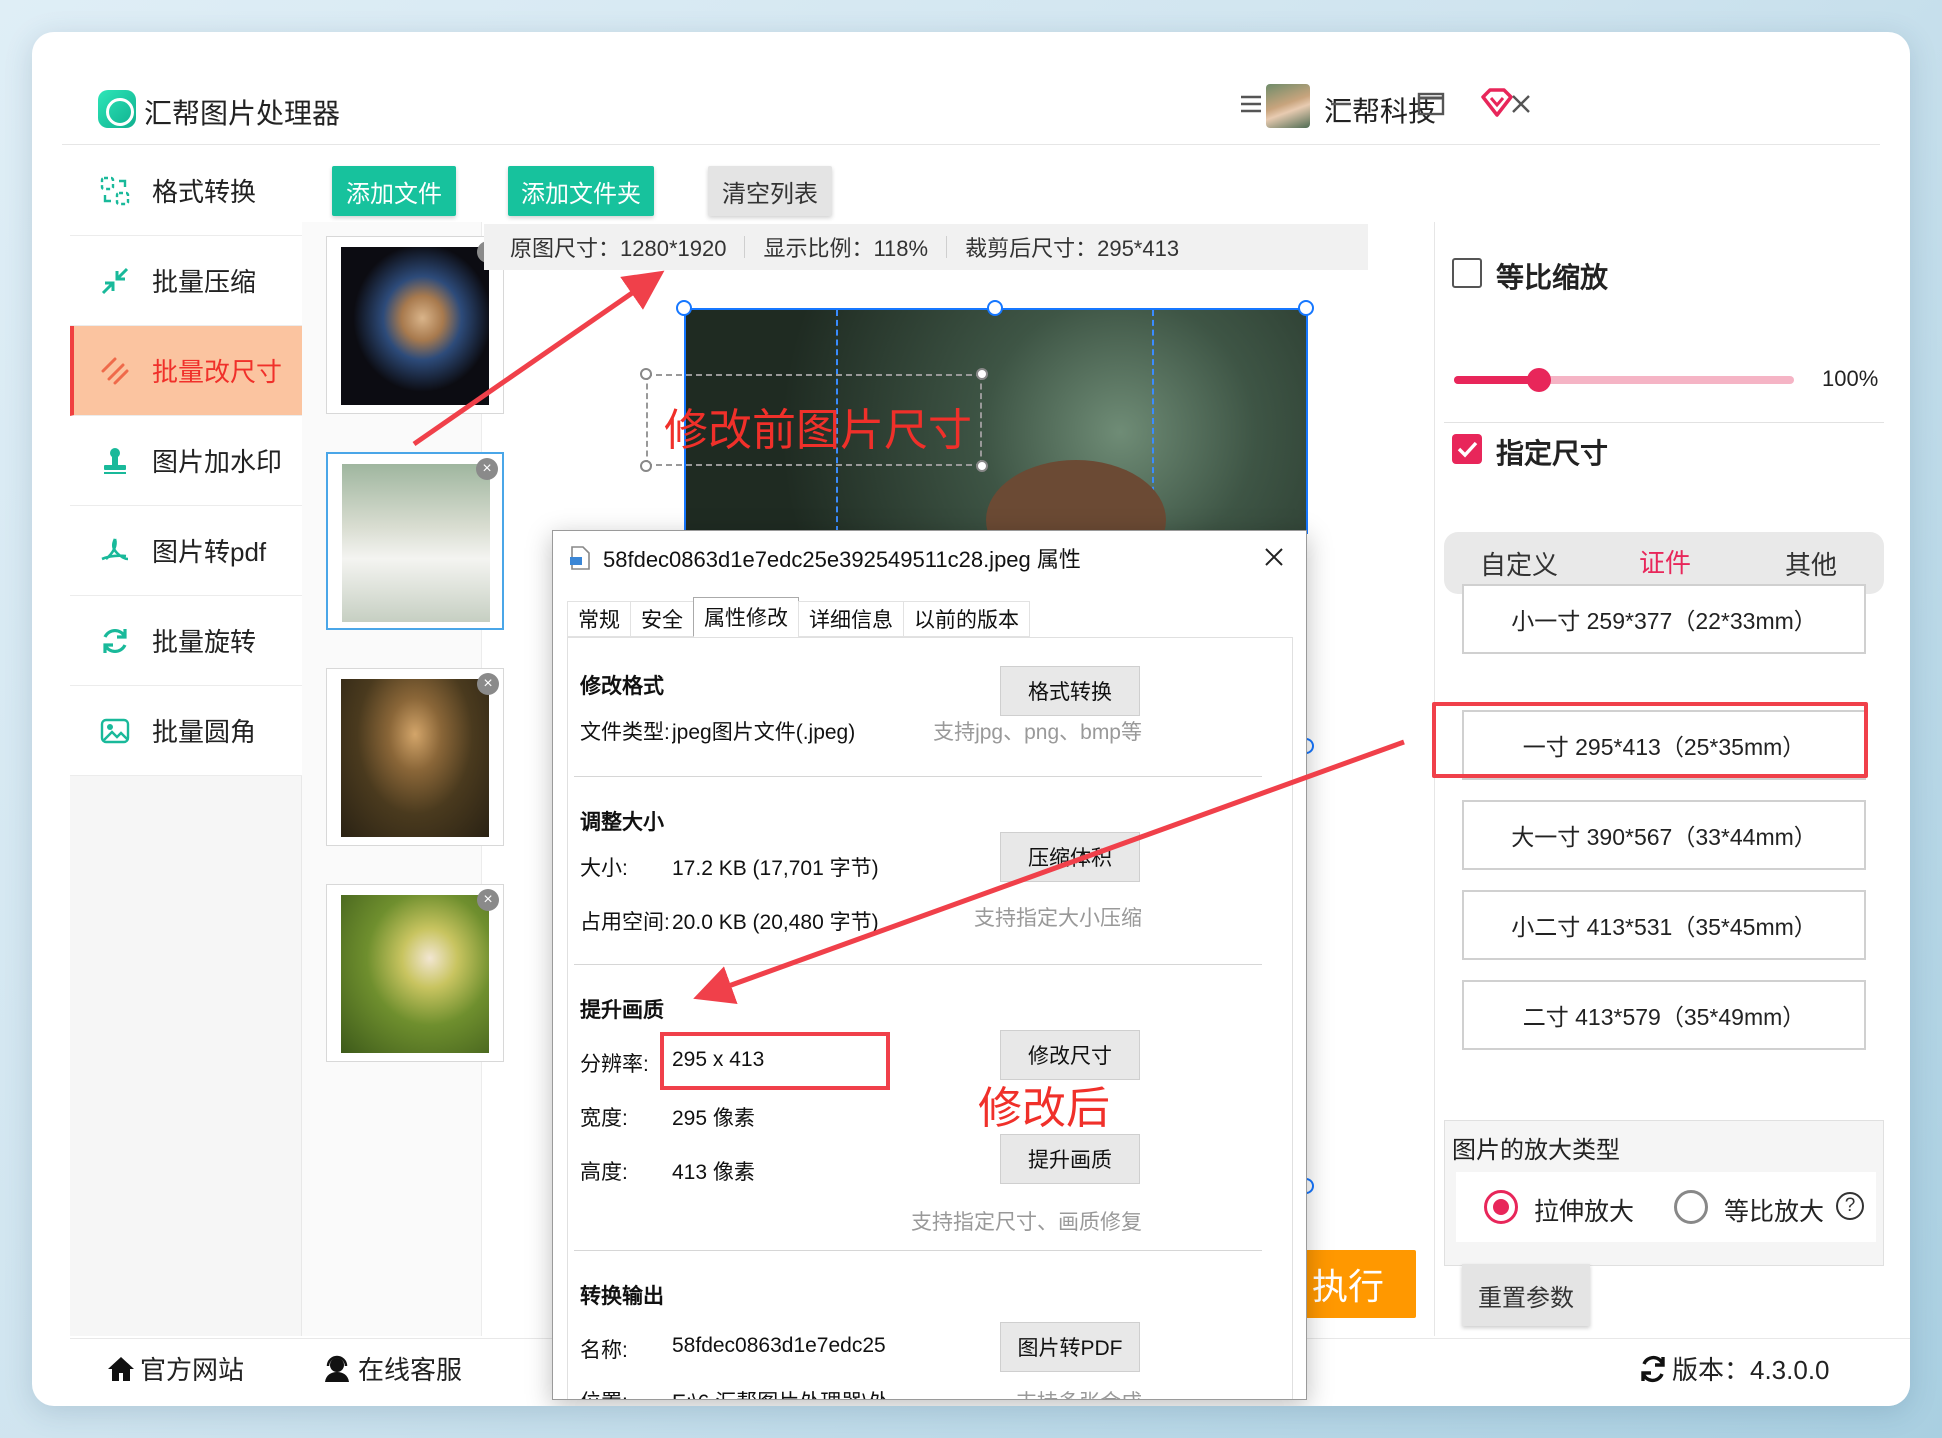  Describe the element at coordinates (1691, 1207) in the screenshot. I see `proportional-zoom-radio` at that location.